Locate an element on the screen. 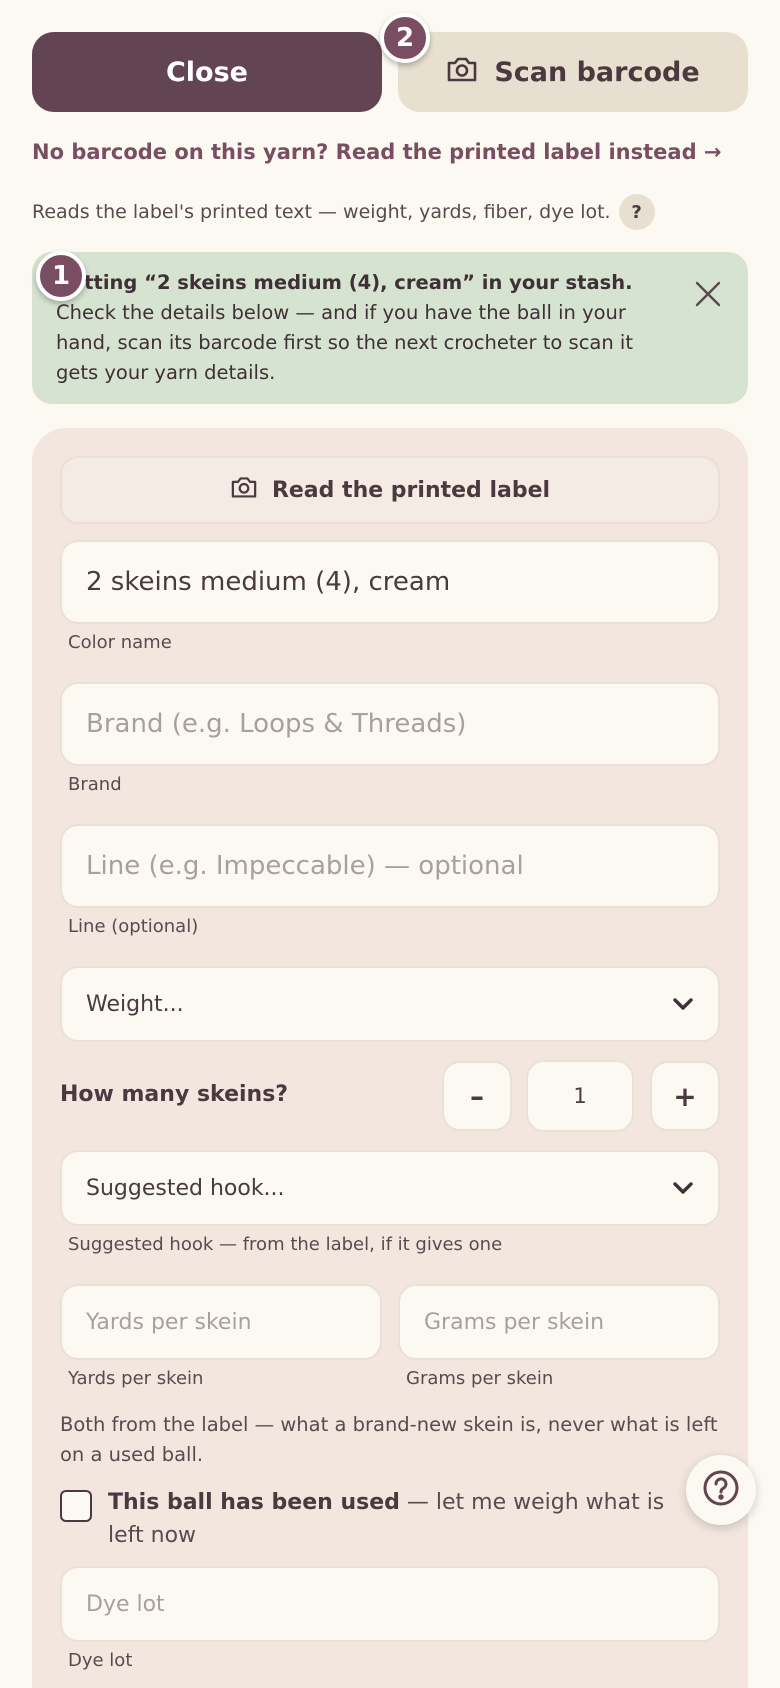 The width and height of the screenshot is (780, 1688). brand-input: Brand (e.g. Loops & Threads) is located at coordinates (390, 724).